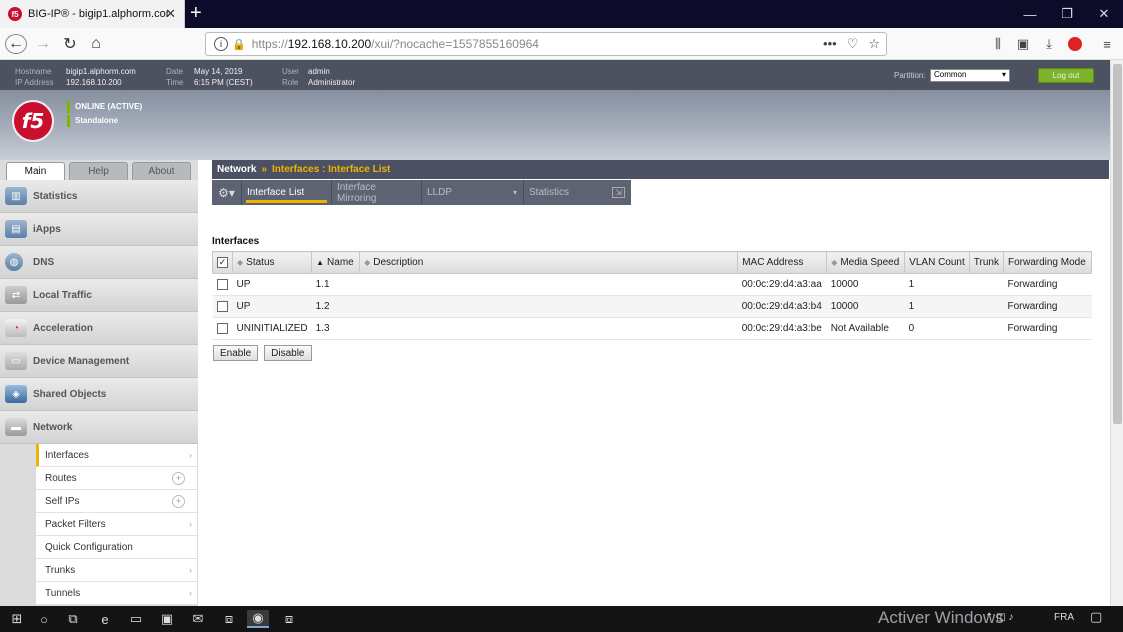  What do you see at coordinates (105, 619) in the screenshot?
I see `edge-browser-icon: e` at bounding box center [105, 619].